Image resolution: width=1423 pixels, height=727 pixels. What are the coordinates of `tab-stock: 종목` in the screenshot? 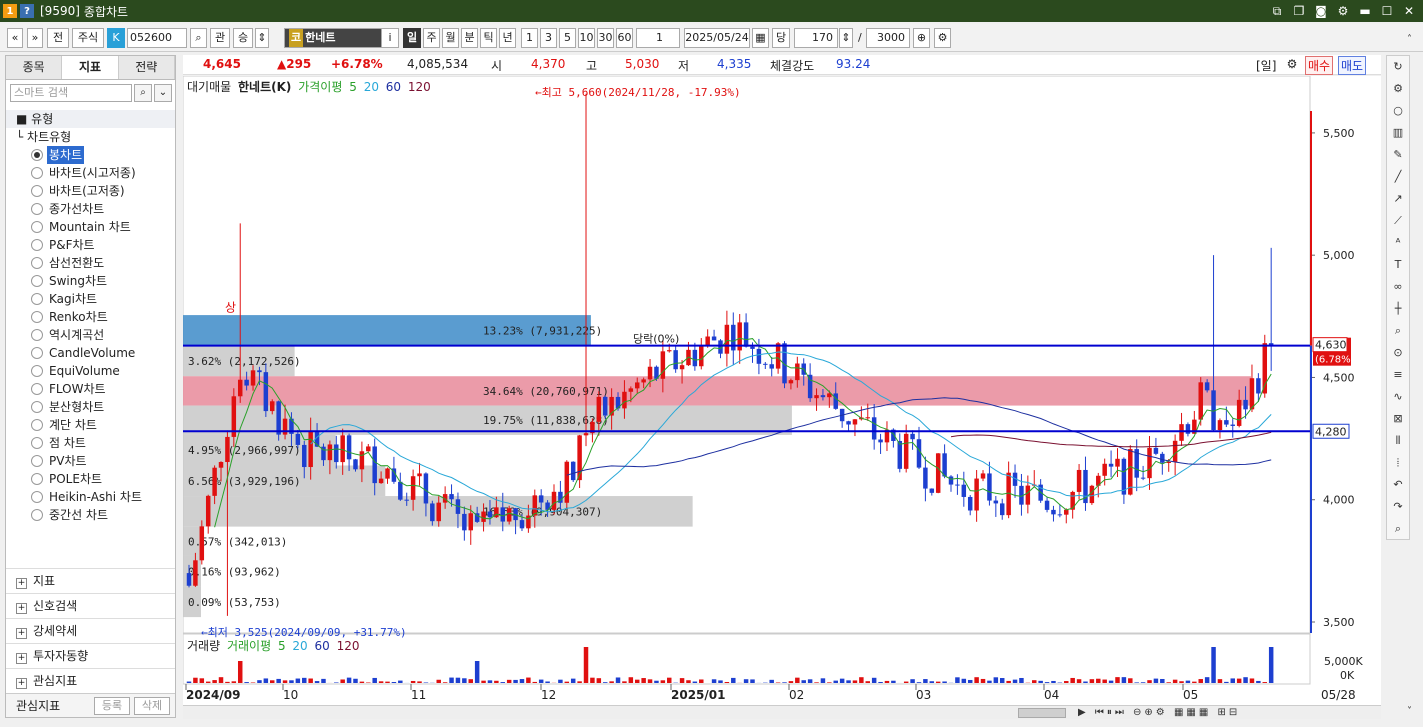 It's located at (34, 67).